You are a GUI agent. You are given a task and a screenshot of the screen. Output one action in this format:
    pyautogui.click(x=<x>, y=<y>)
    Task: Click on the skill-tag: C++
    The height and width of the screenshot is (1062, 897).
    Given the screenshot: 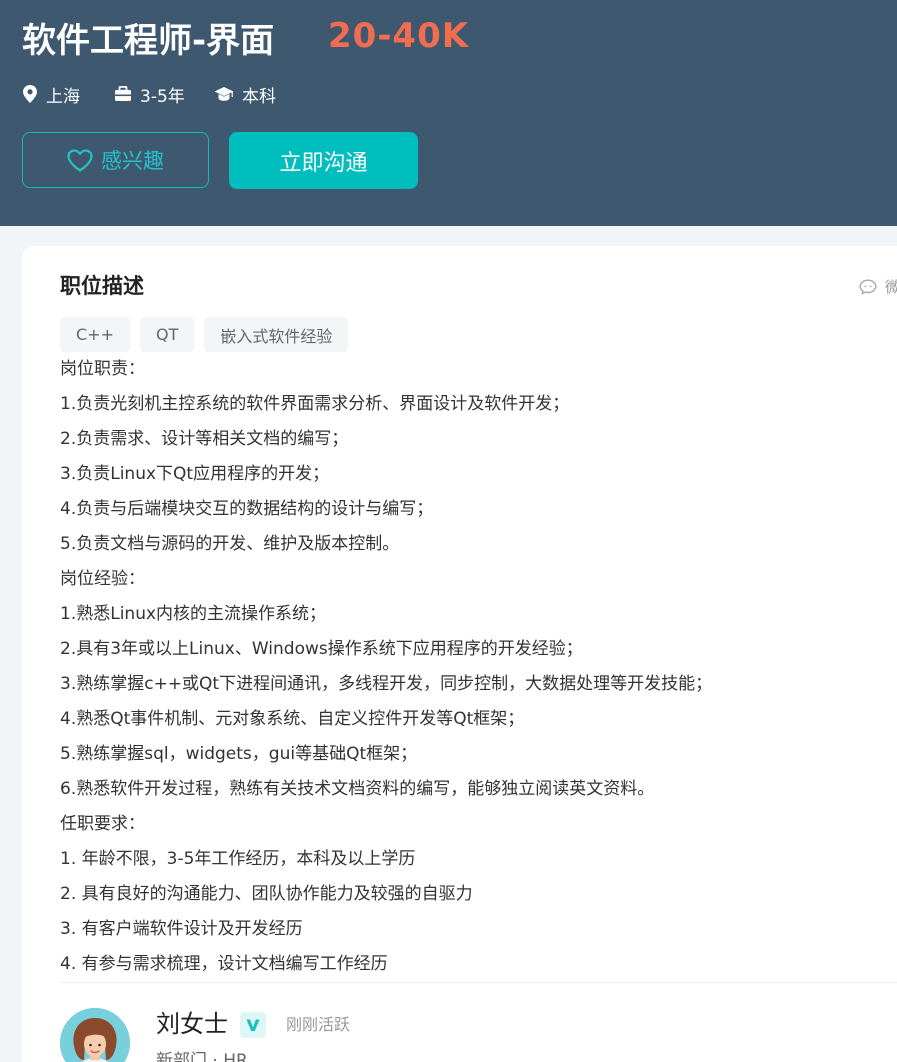 What is the action you would take?
    pyautogui.click(x=95, y=334)
    